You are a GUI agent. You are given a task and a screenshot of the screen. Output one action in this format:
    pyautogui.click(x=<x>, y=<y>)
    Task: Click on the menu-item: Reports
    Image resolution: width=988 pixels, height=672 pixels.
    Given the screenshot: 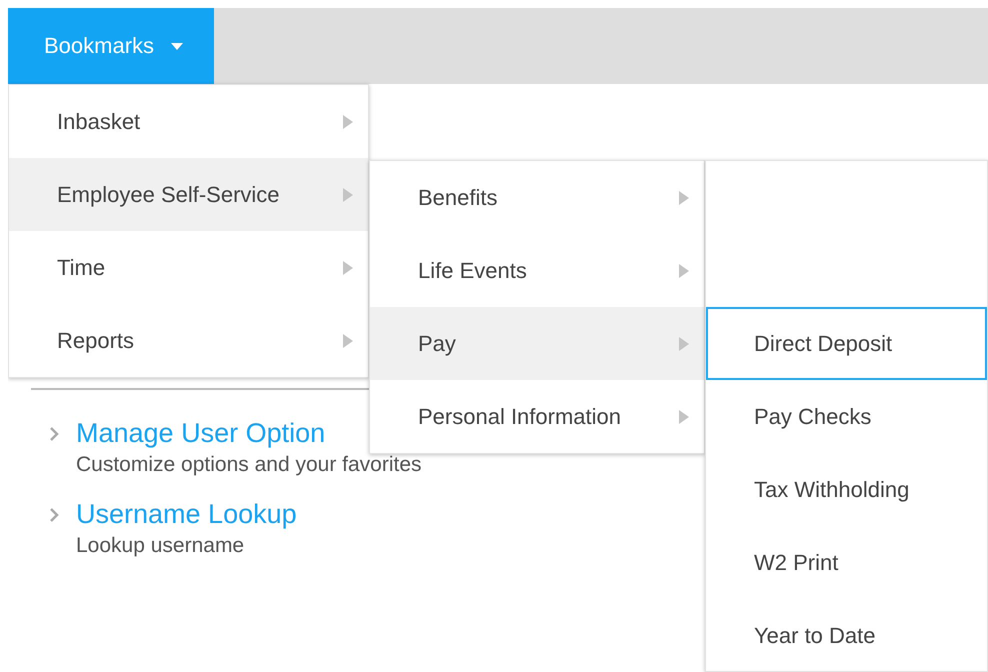 What is the action you would take?
    pyautogui.click(x=188, y=340)
    